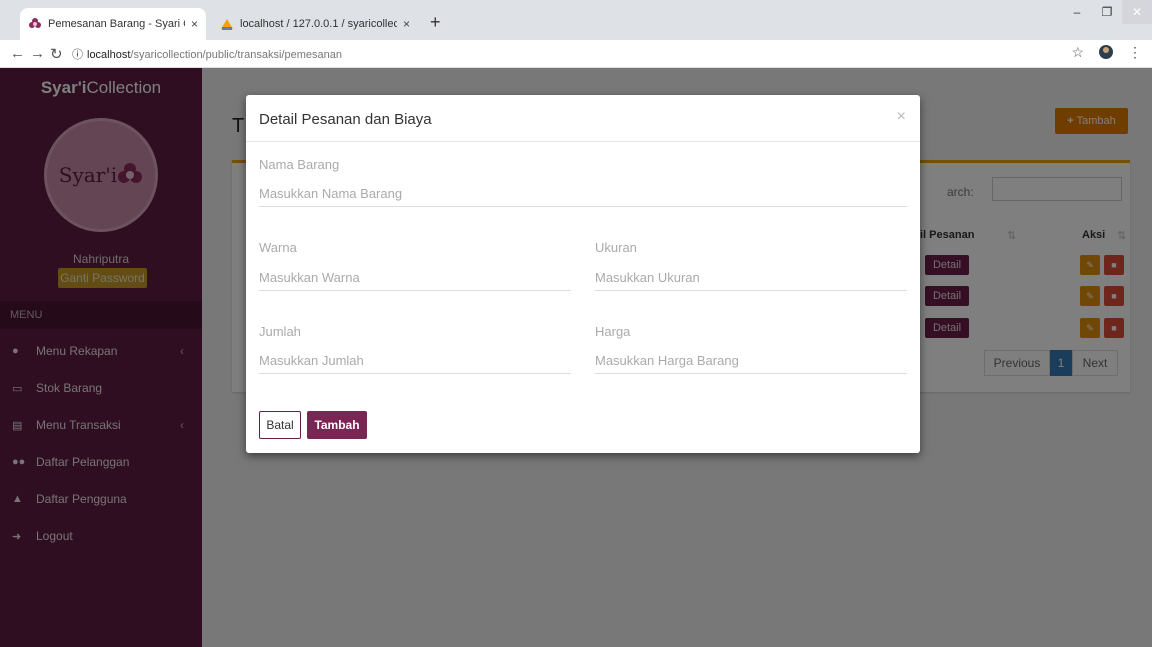  What do you see at coordinates (901, 117) in the screenshot?
I see `close-icon: ×` at bounding box center [901, 117].